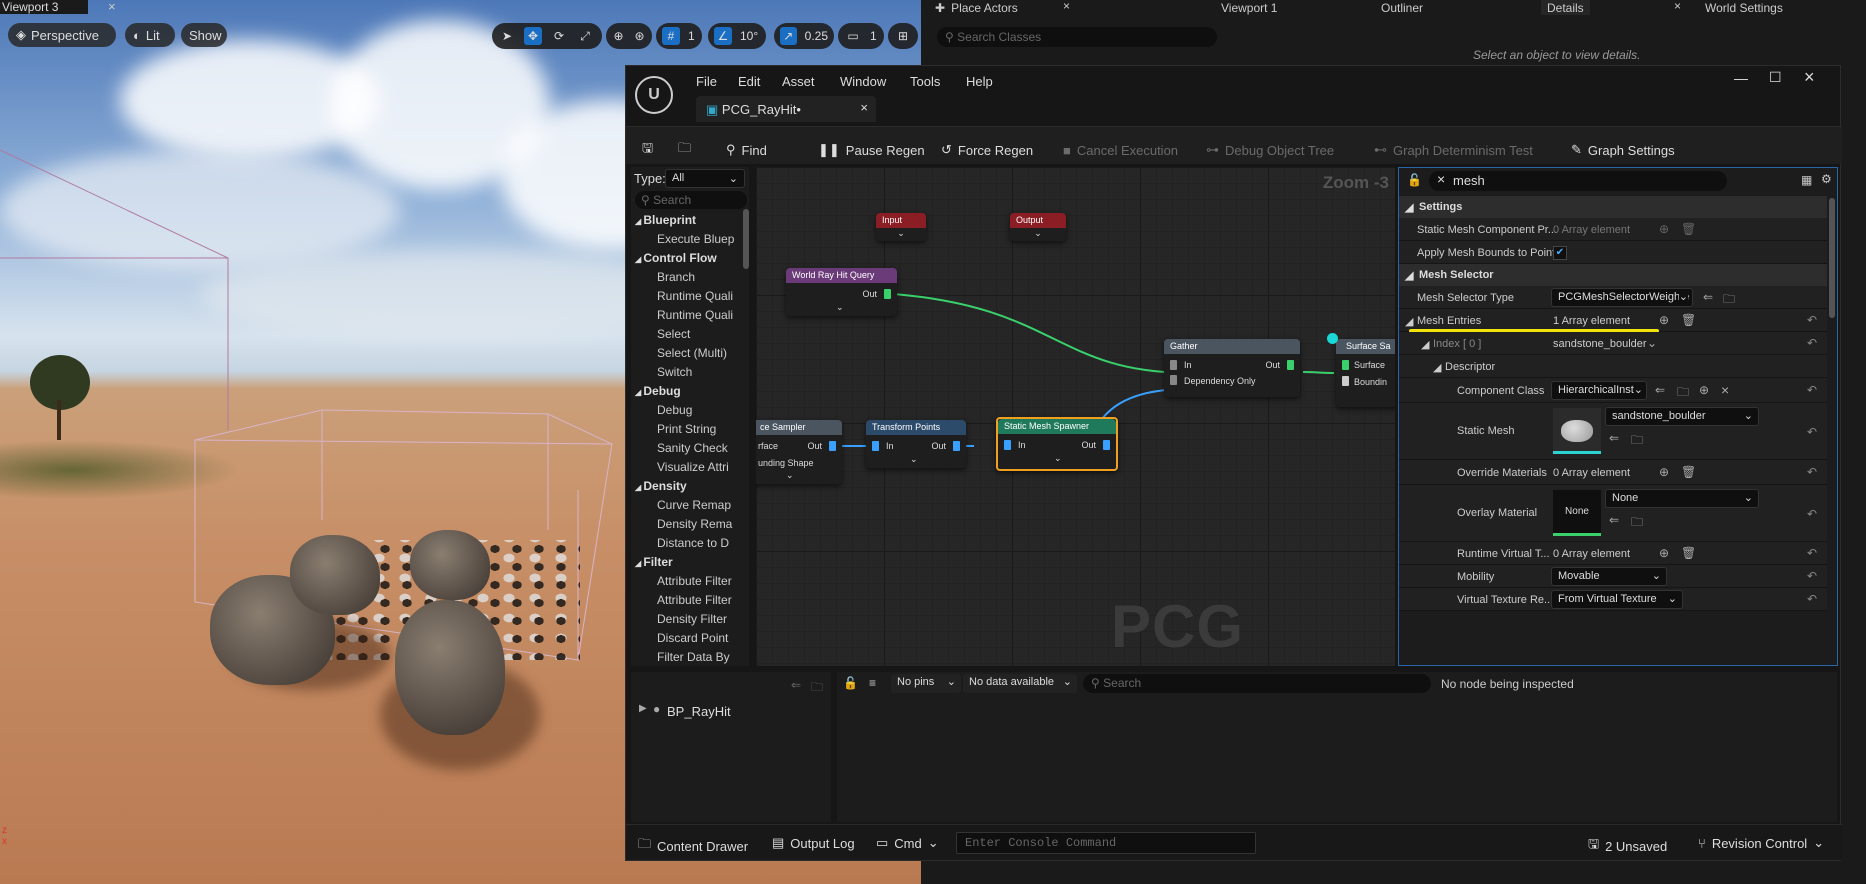 This screenshot has width=1866, height=884. I want to click on node-input: Input ⌄, so click(901, 227).